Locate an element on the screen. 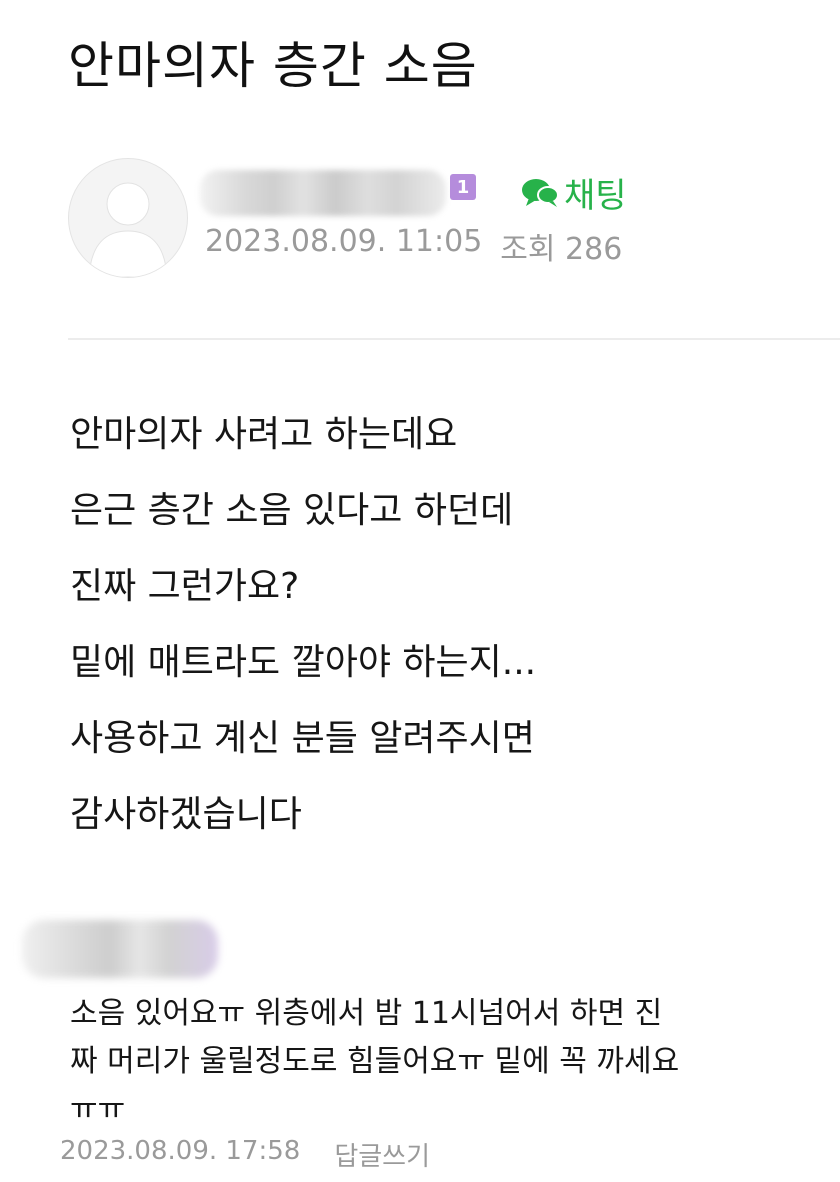 The image size is (840, 1182). post-date: 2023.08.09. 11:05 is located at coordinates (344, 241).